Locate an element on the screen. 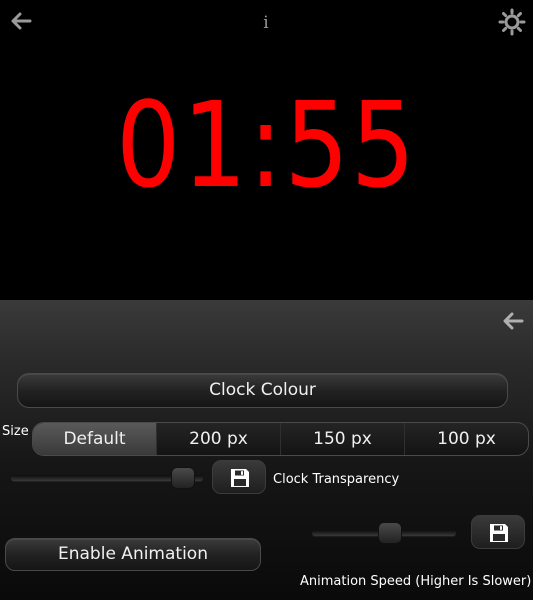  size-label: Size is located at coordinates (15, 431).